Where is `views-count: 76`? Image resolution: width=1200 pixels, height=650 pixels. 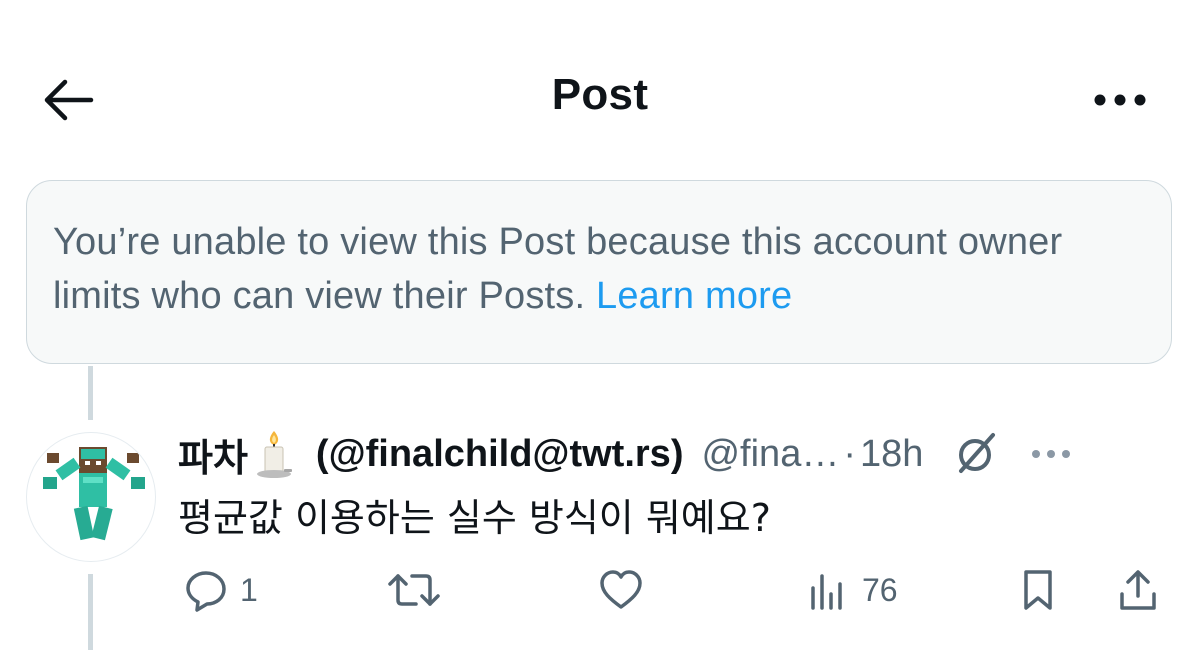 views-count: 76 is located at coordinates (880, 589).